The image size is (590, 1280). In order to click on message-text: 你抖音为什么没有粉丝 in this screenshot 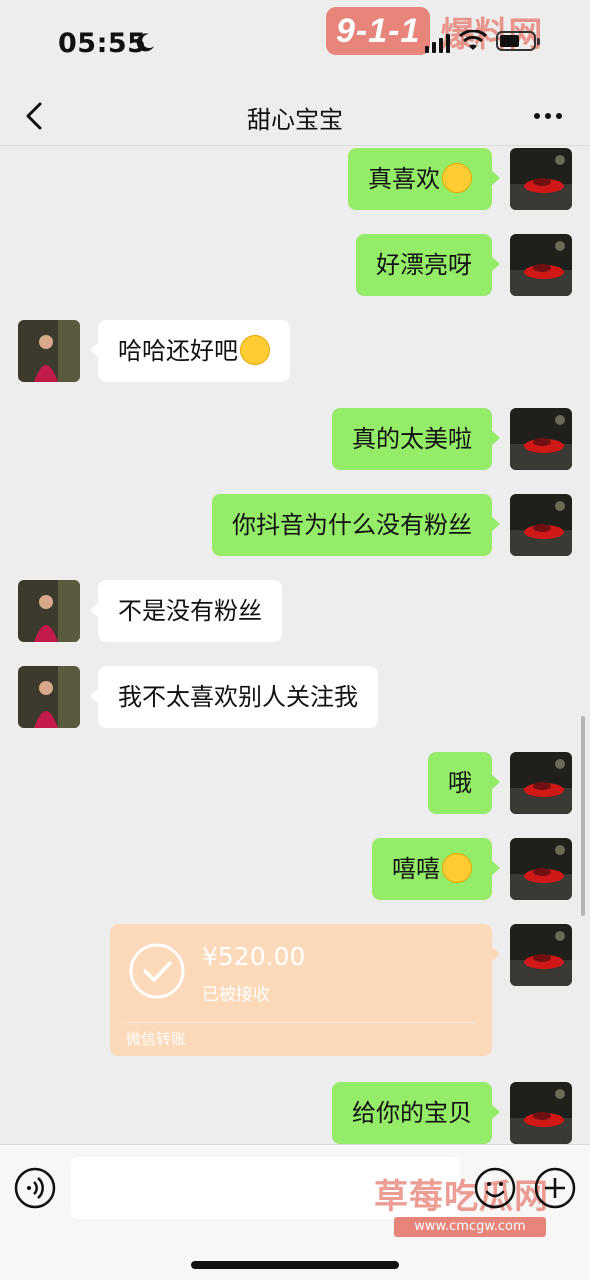, I will do `click(352, 525)`.